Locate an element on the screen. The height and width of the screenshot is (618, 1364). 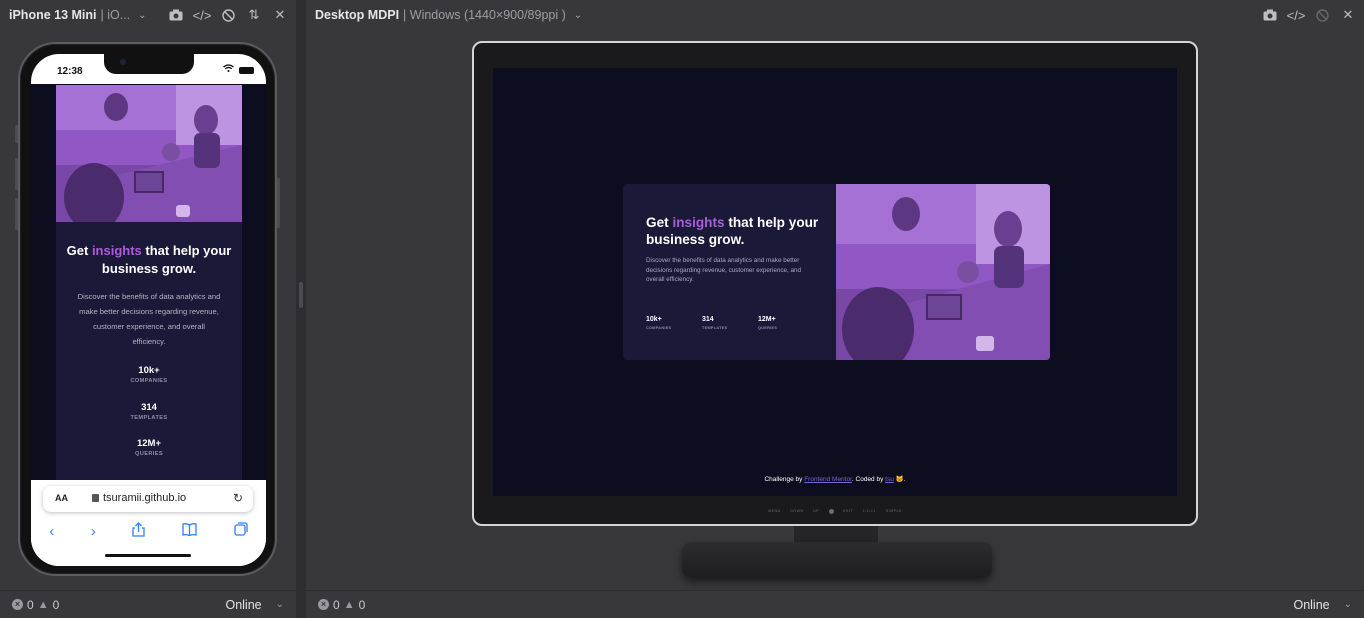
sync-arrows-icon: ⇅ is located at coordinates (254, 14).